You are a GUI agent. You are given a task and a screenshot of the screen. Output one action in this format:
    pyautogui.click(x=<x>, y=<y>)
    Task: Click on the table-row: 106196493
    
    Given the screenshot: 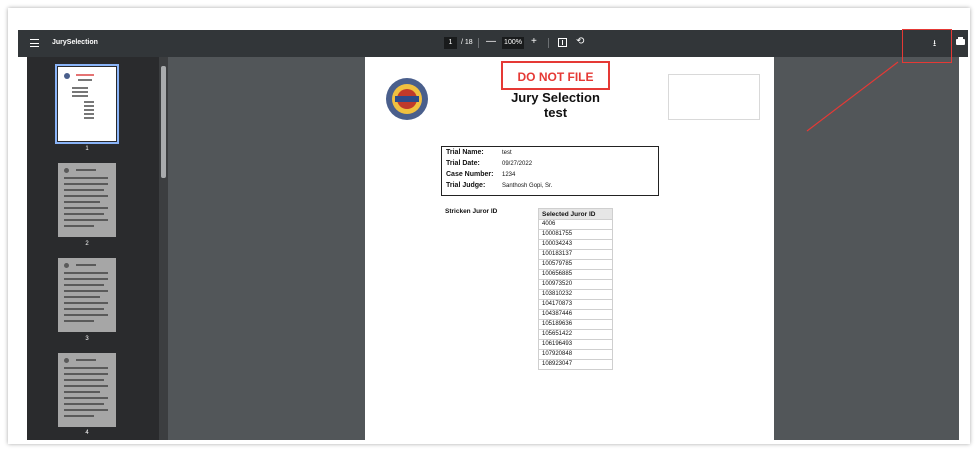 What is the action you would take?
    pyautogui.click(x=575, y=344)
    